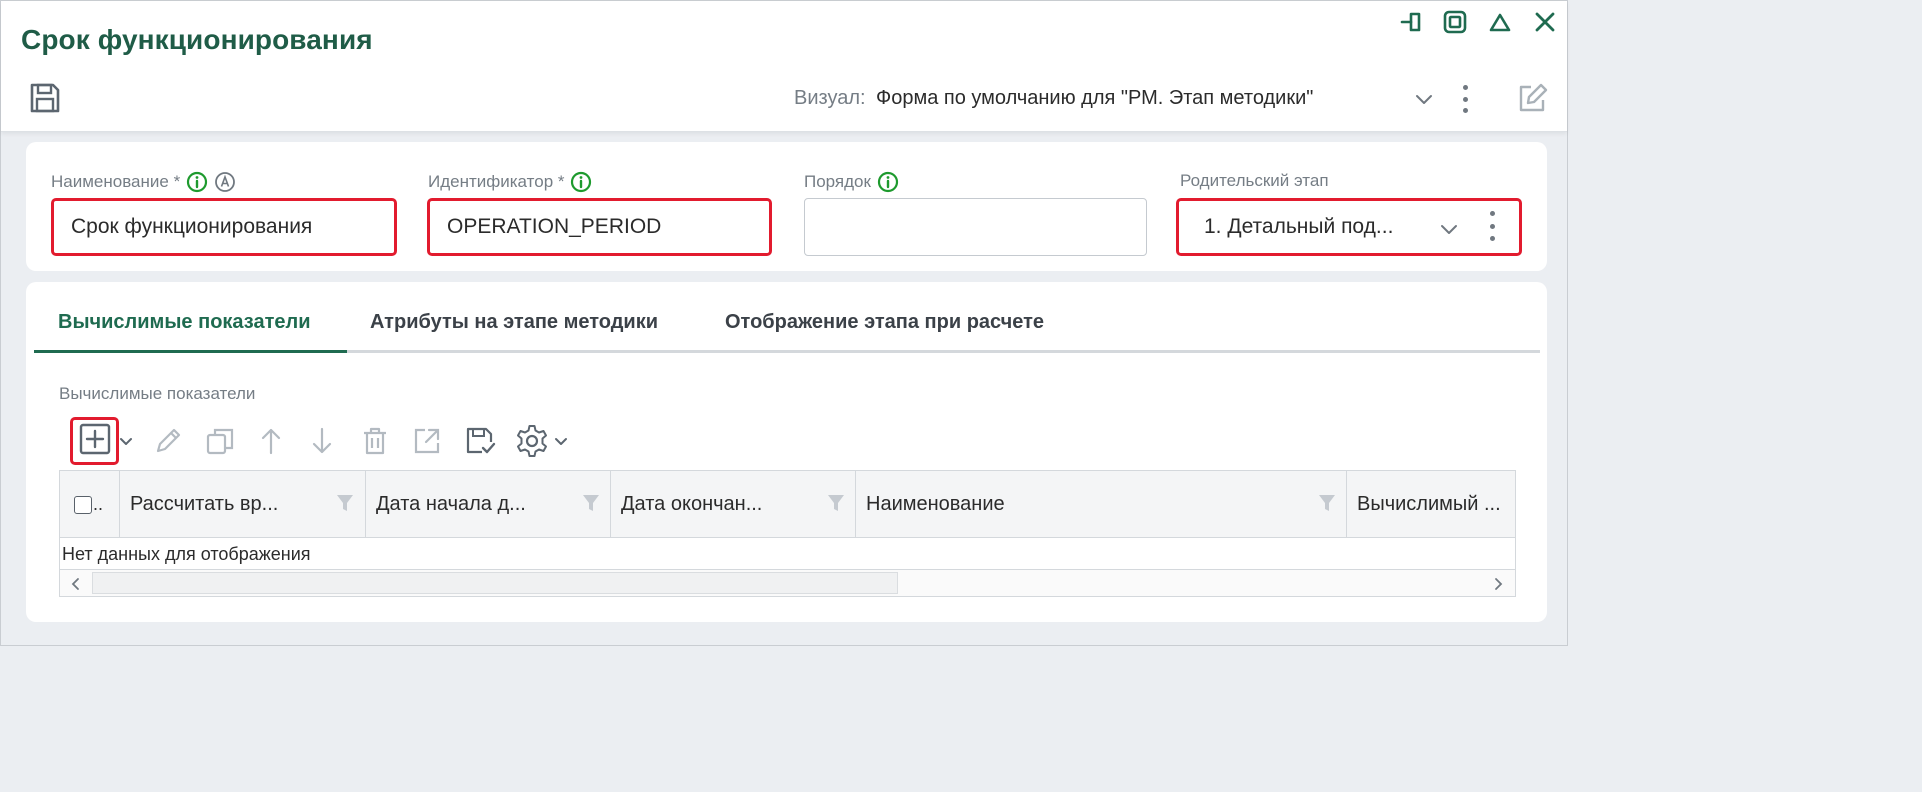 The width and height of the screenshot is (1922, 792). What do you see at coordinates (98, 504) in the screenshot?
I see `select-all-ellipsis: ..` at bounding box center [98, 504].